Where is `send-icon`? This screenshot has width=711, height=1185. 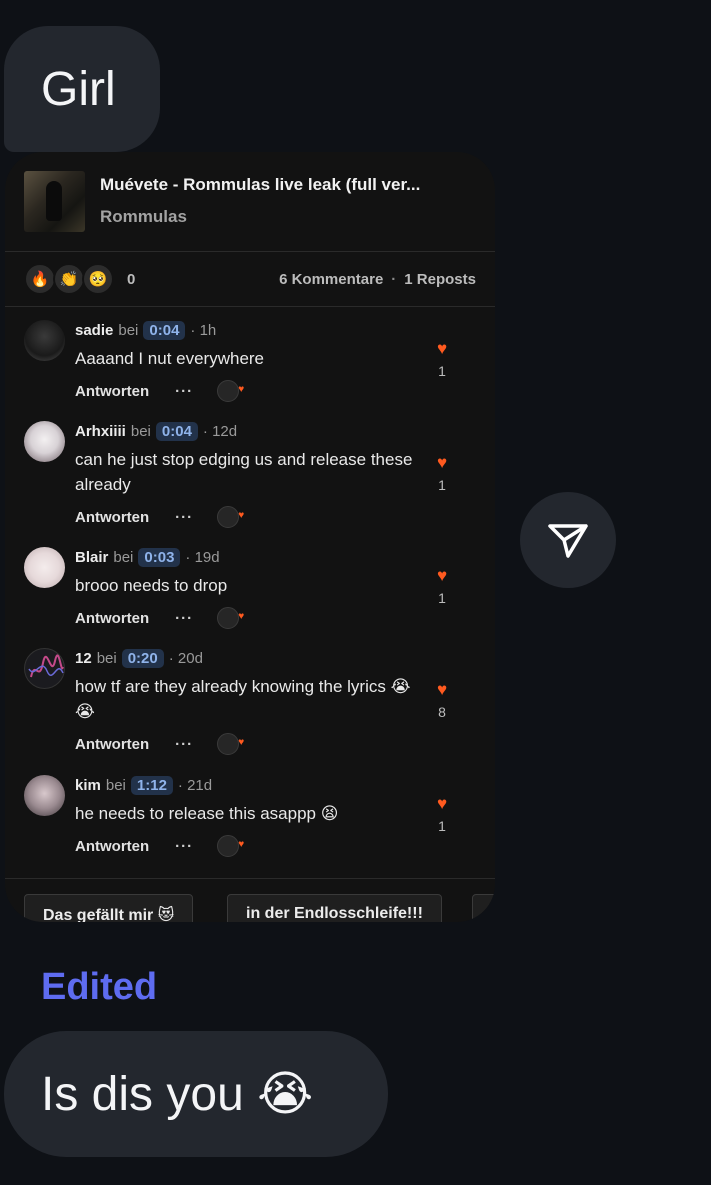
send-icon is located at coordinates (568, 541).